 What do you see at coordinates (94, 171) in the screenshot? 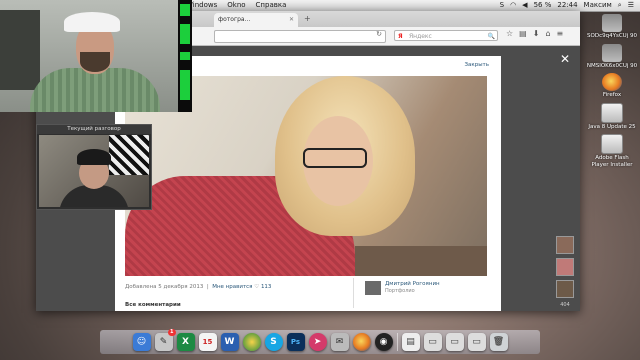
I see `call-video` at bounding box center [94, 171].